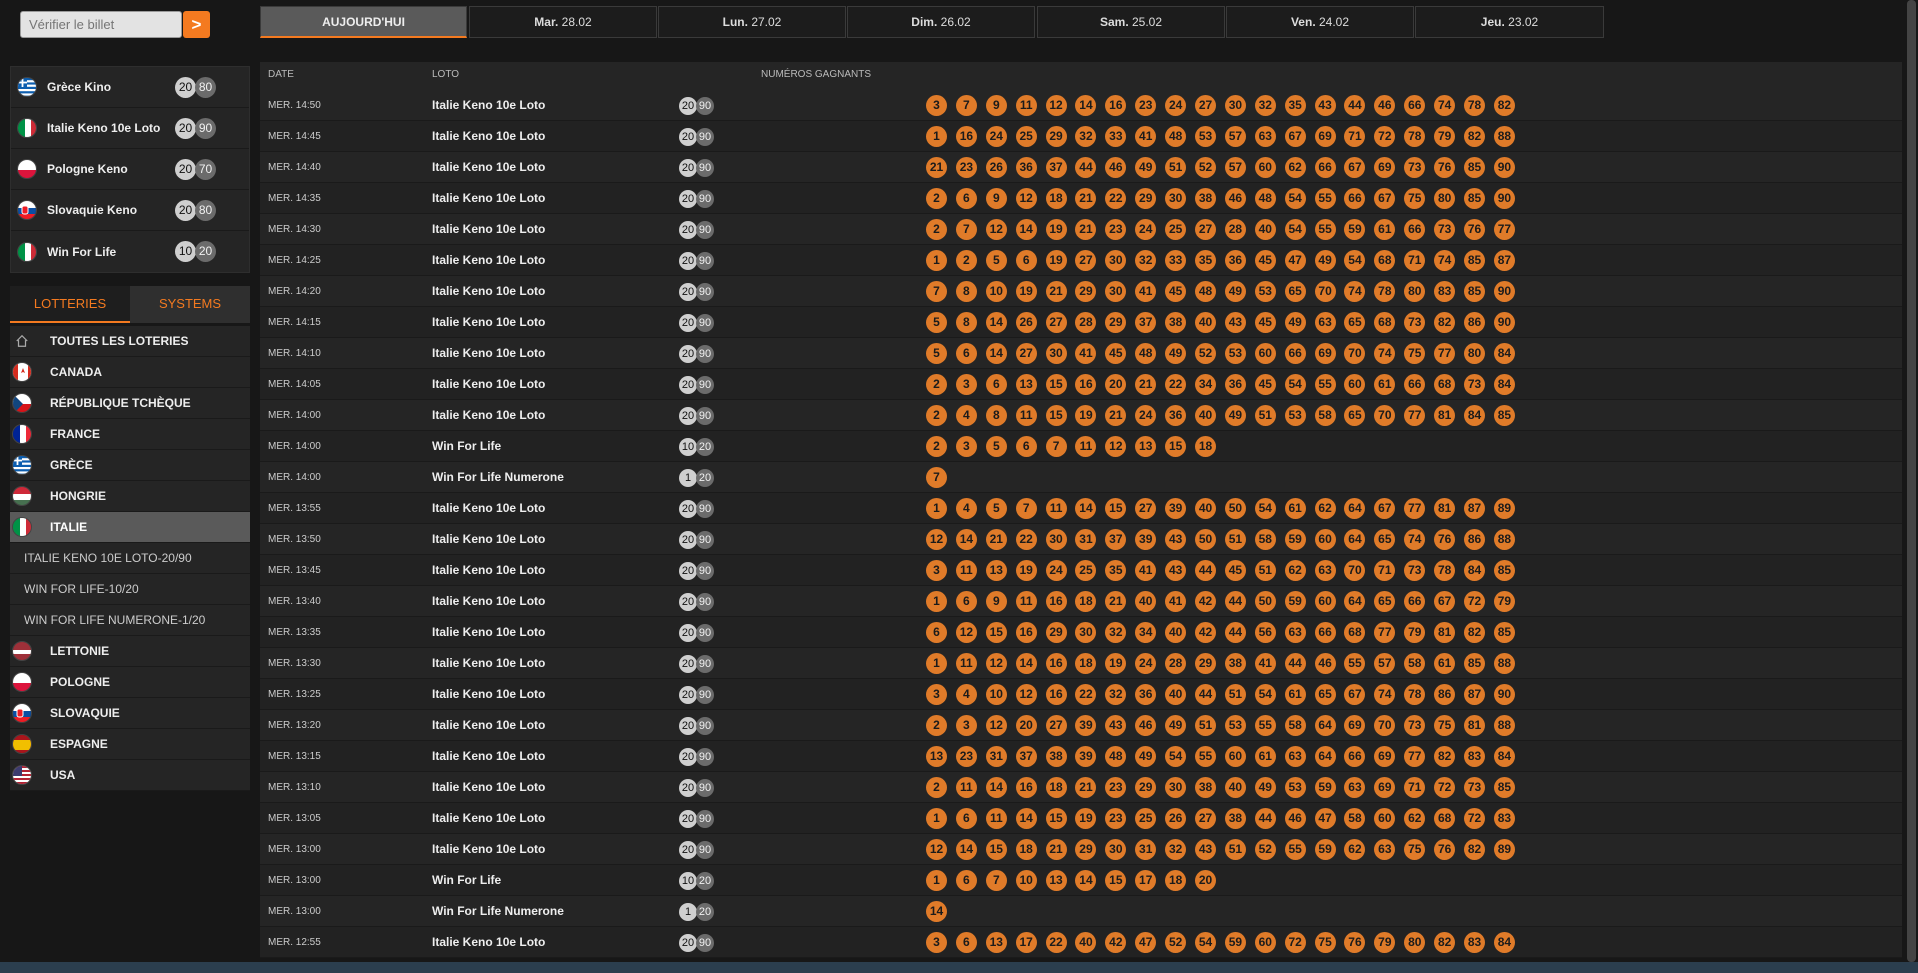 The image size is (1918, 973). Describe the element at coordinates (705, 881) in the screenshot. I see `pool-size-pill: 20` at that location.